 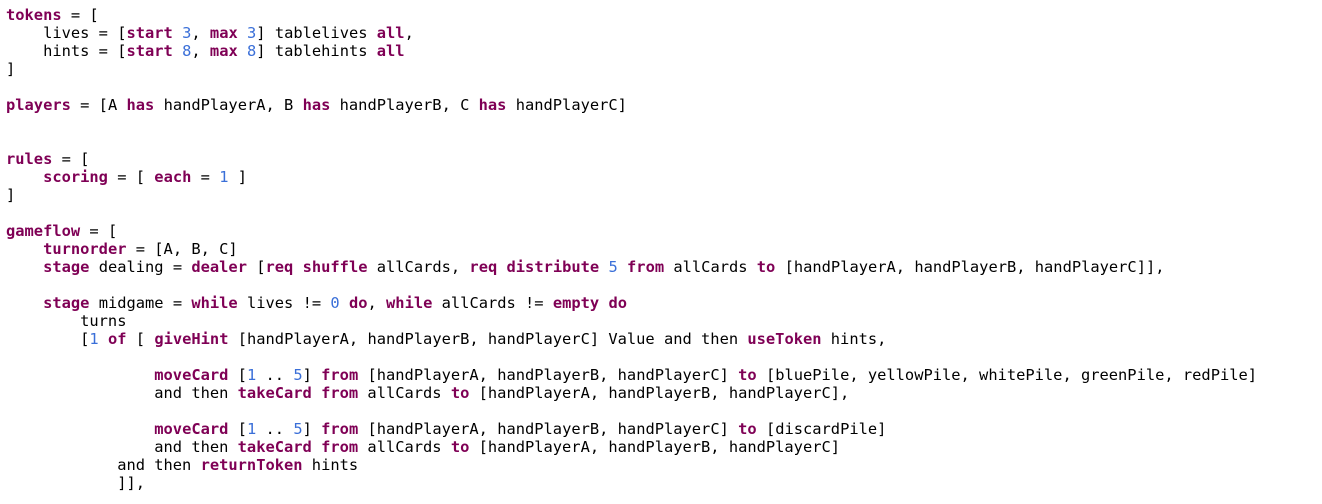 I want to click on text-token: ] tablelives, so click(x=316, y=33).